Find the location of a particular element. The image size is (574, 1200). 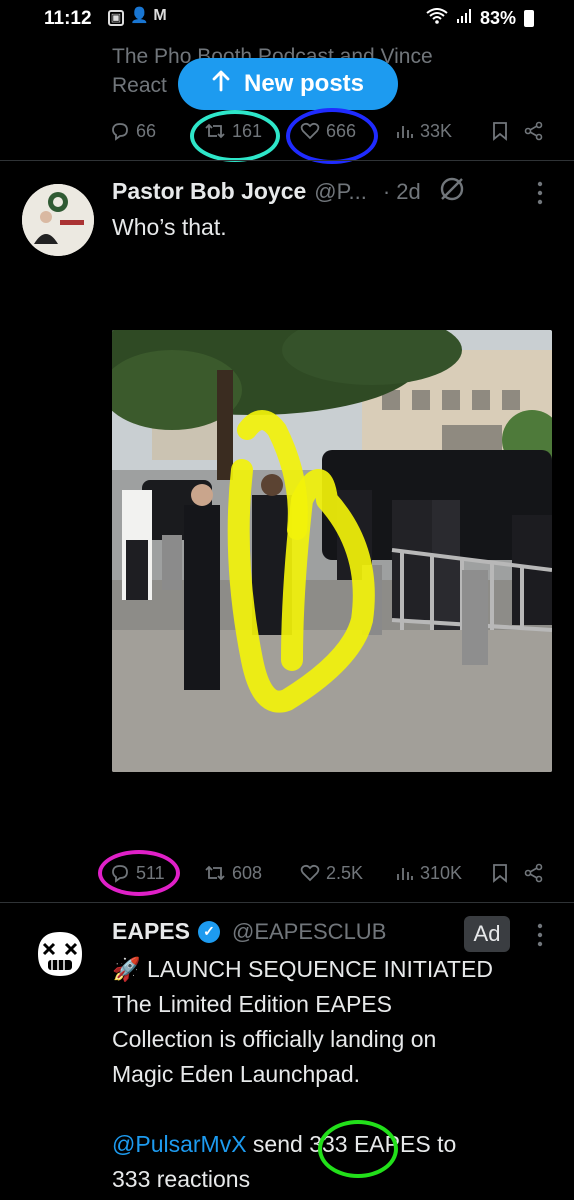

reply-button: 66 is located at coordinates (133, 131).